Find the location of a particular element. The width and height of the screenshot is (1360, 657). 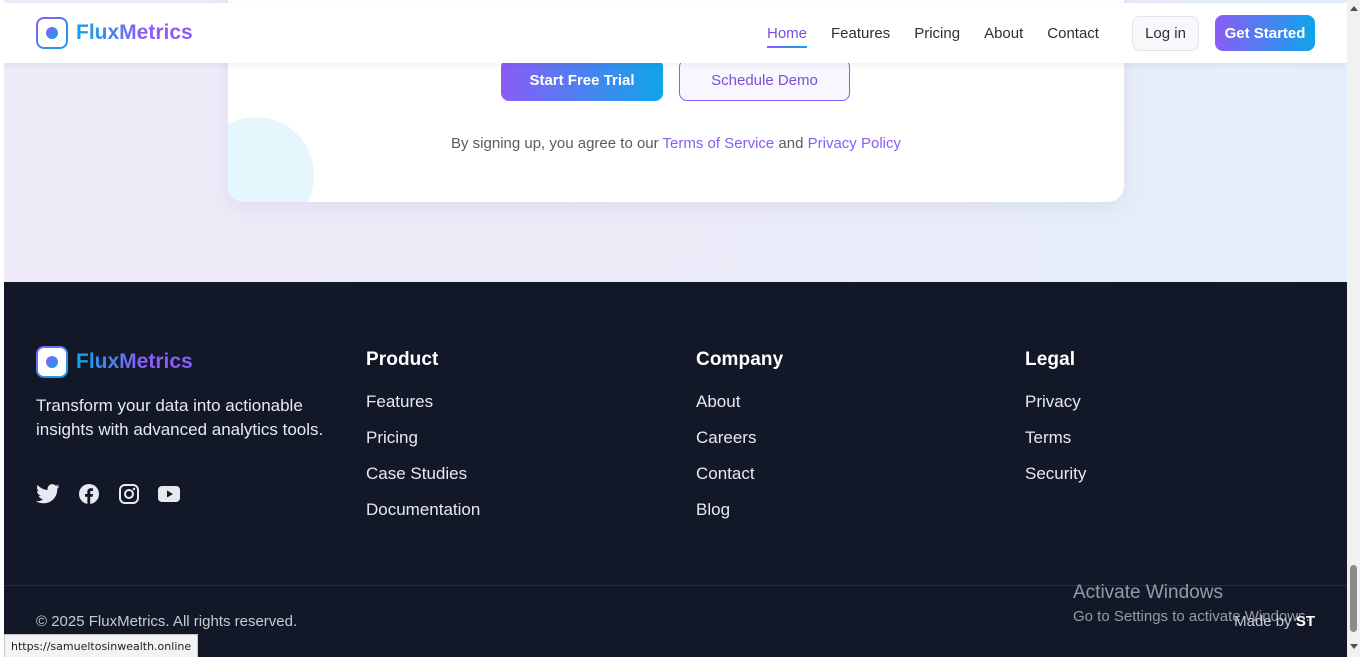

footer-link-blog: Blog is located at coordinates (739, 518).